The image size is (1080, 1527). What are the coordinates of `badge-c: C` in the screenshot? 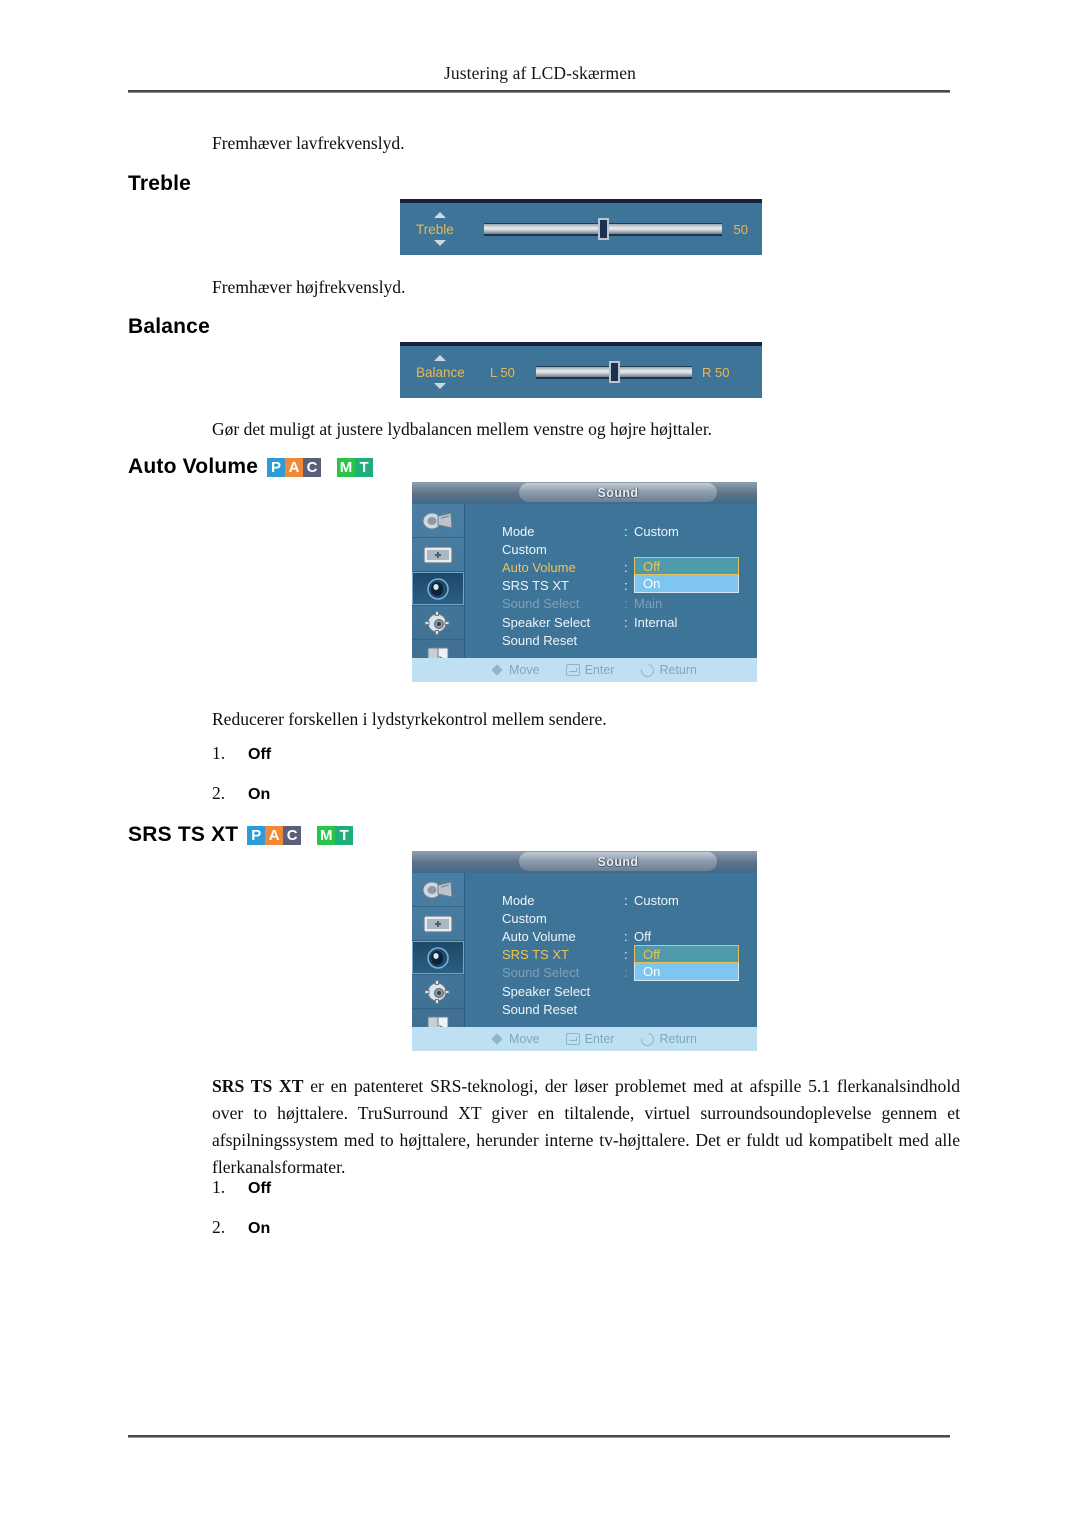 It's located at (292, 835).